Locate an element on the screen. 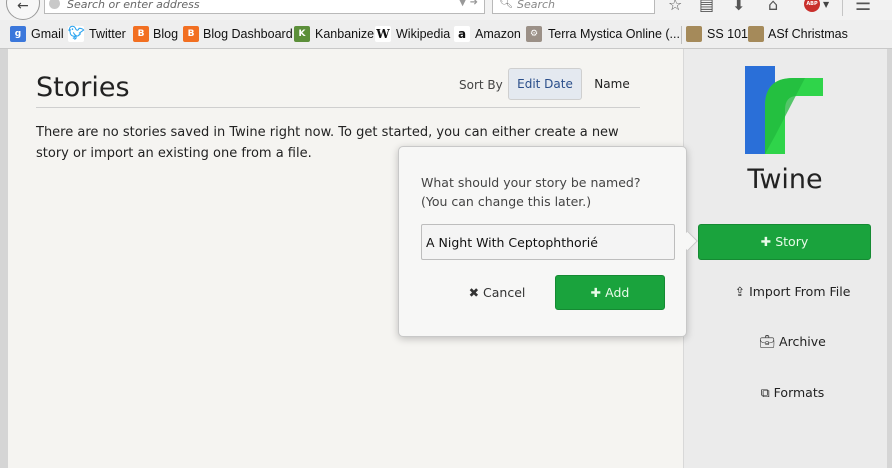 This screenshot has width=892, height=468. cancel-button: ✖ Cancel is located at coordinates (497, 292).